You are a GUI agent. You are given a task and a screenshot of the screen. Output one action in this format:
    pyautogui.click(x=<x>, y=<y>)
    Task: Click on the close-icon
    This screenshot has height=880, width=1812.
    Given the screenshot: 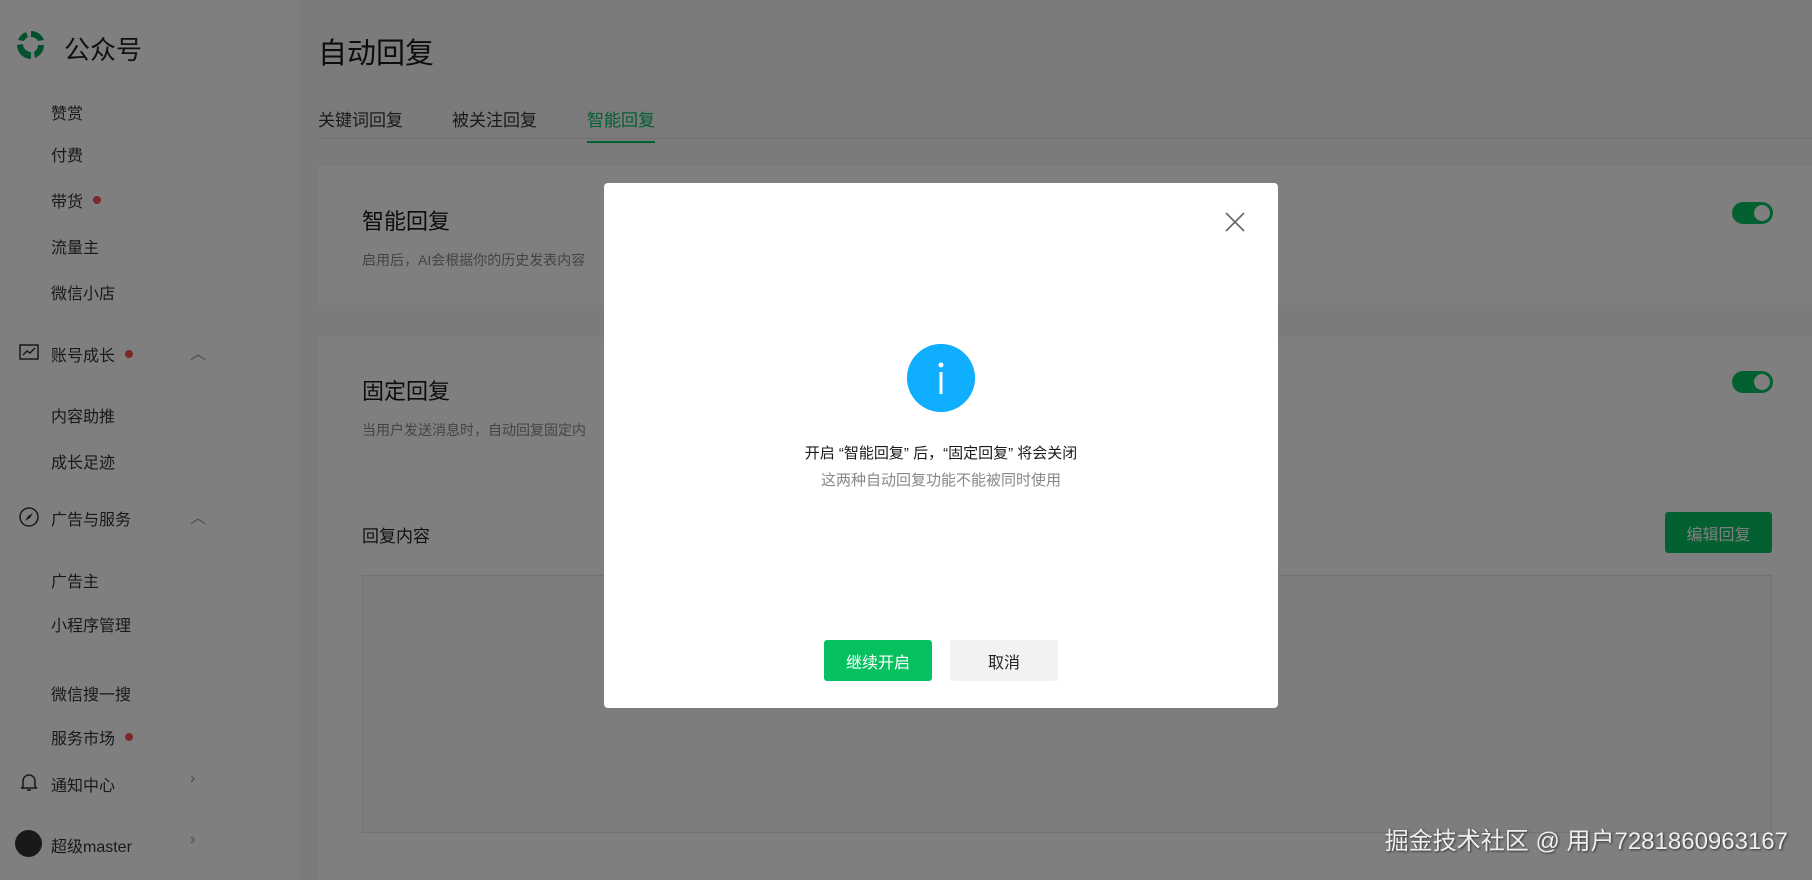 What is the action you would take?
    pyautogui.click(x=1235, y=222)
    